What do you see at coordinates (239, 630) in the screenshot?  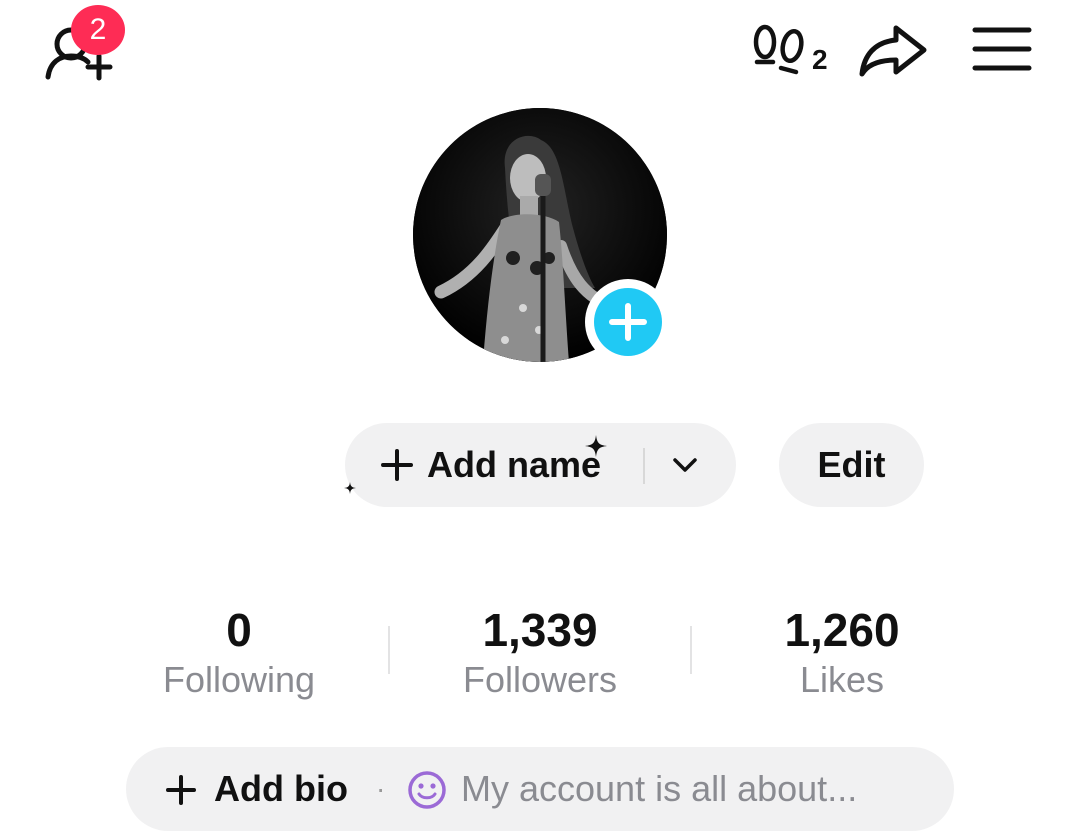 I see `following-count: 0` at bounding box center [239, 630].